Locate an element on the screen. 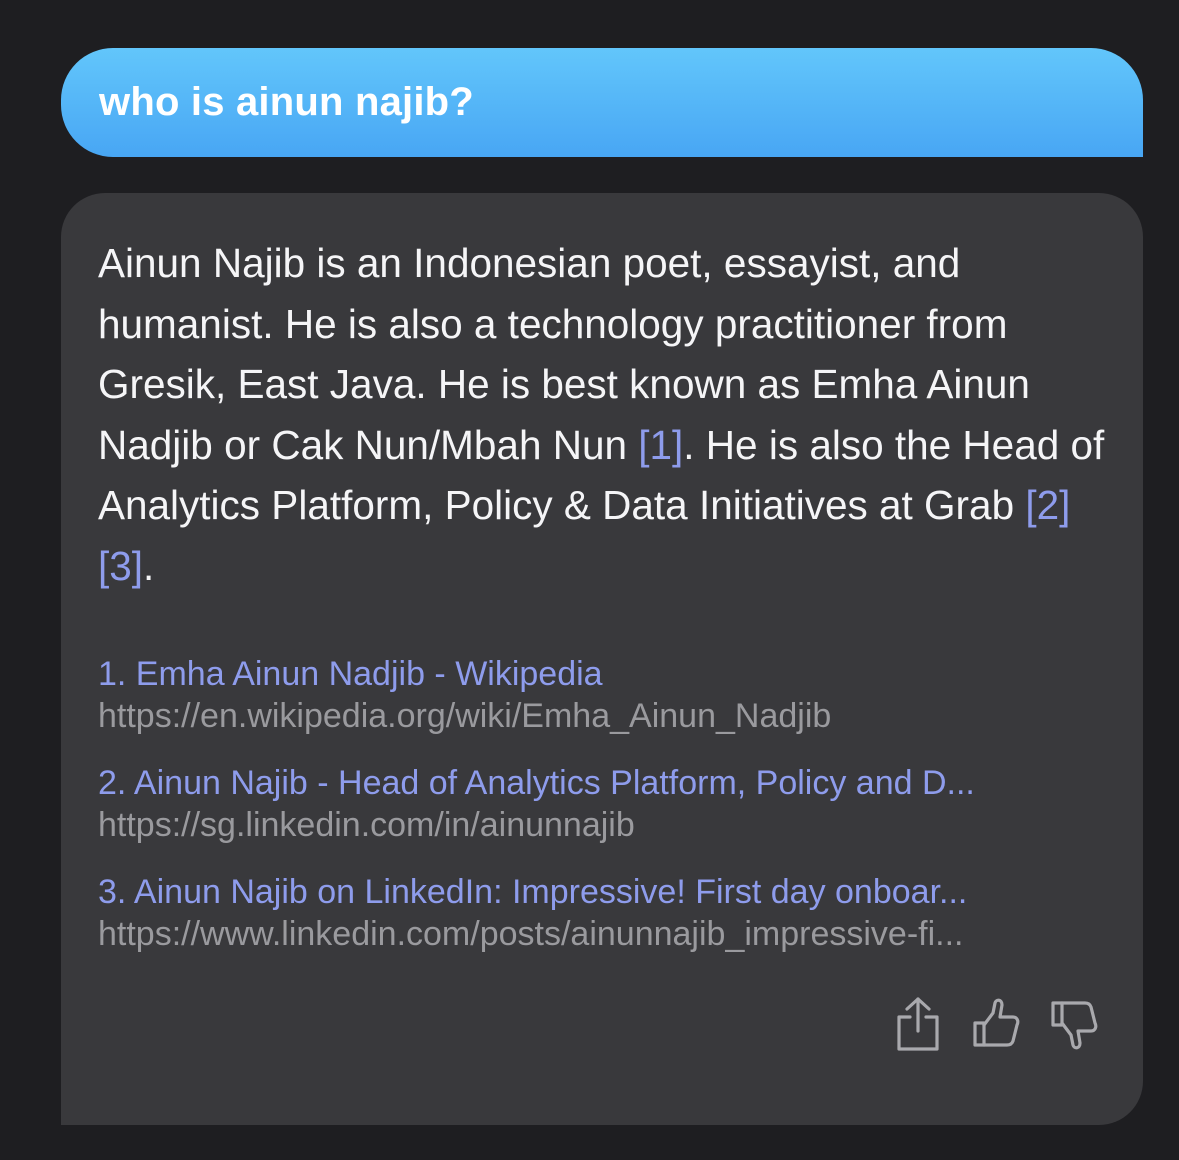 This screenshot has width=1179, height=1160. answer-segment: . is located at coordinates (149, 565).